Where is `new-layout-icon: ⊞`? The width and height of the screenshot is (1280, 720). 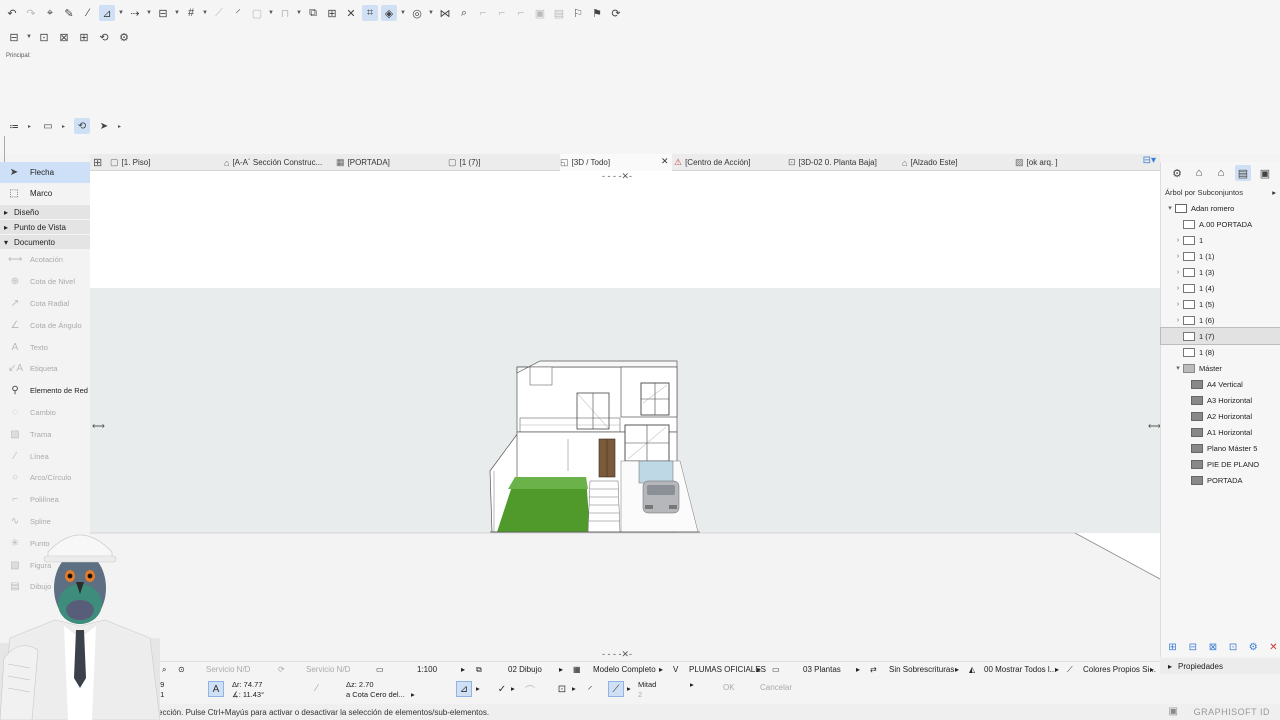
new-layout-icon: ⊞ is located at coordinates (1172, 647).